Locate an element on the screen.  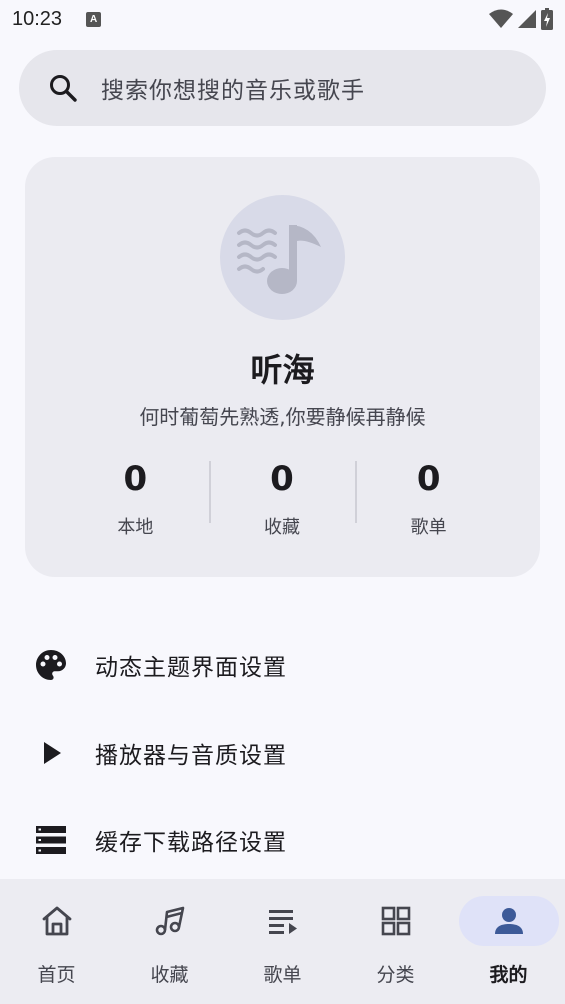
stat-local: 0 本地 is located at coordinates (135, 497).